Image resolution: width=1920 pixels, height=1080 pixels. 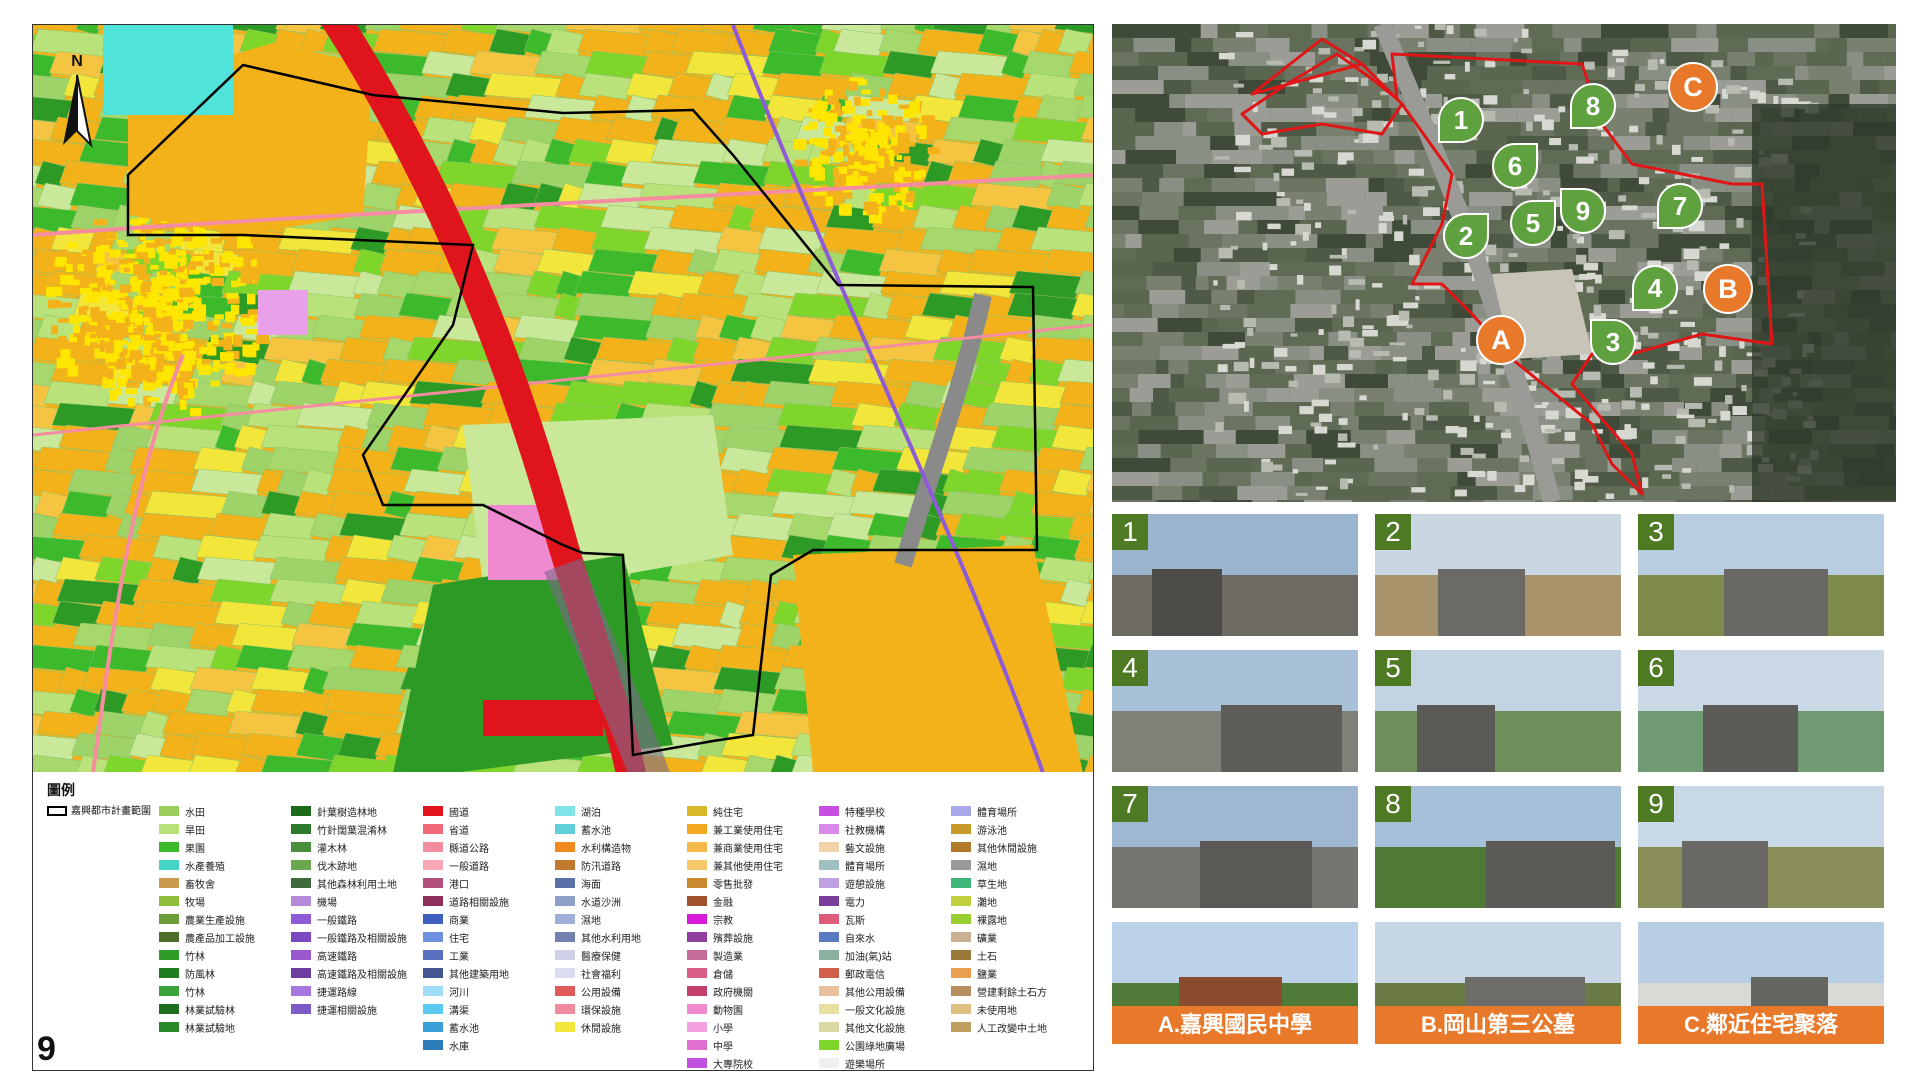 What do you see at coordinates (1012, 197) in the screenshot?
I see `land-parcel` at bounding box center [1012, 197].